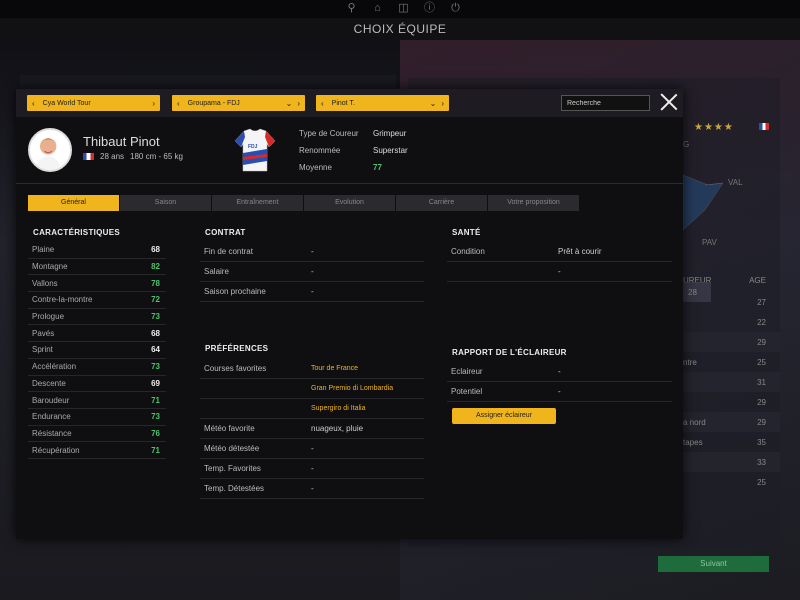 This screenshot has width=800, height=600. Describe the element at coordinates (605, 103) in the screenshot. I see `search-input` at that location.